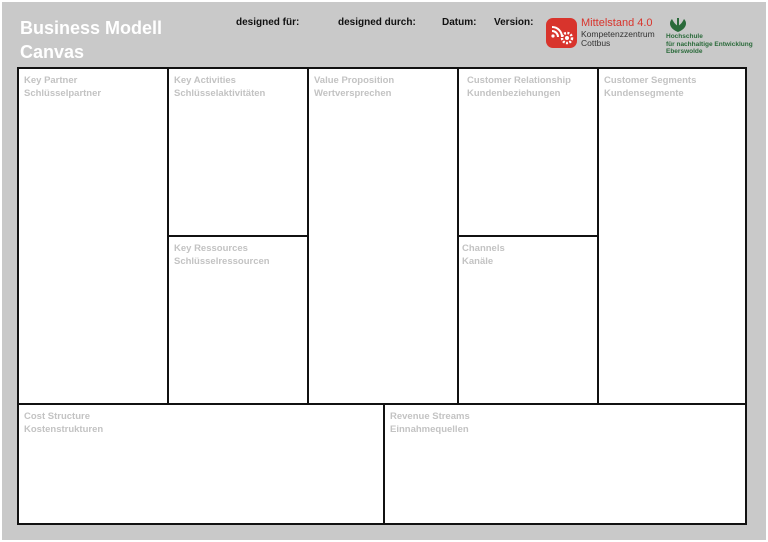 This screenshot has height=542, width=768. I want to click on label-en: Cost Structure, so click(57, 416).